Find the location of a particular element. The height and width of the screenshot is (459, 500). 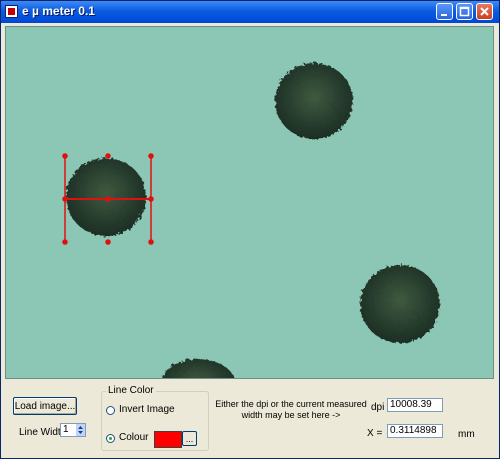

invert-image-radio is located at coordinates (110, 410).